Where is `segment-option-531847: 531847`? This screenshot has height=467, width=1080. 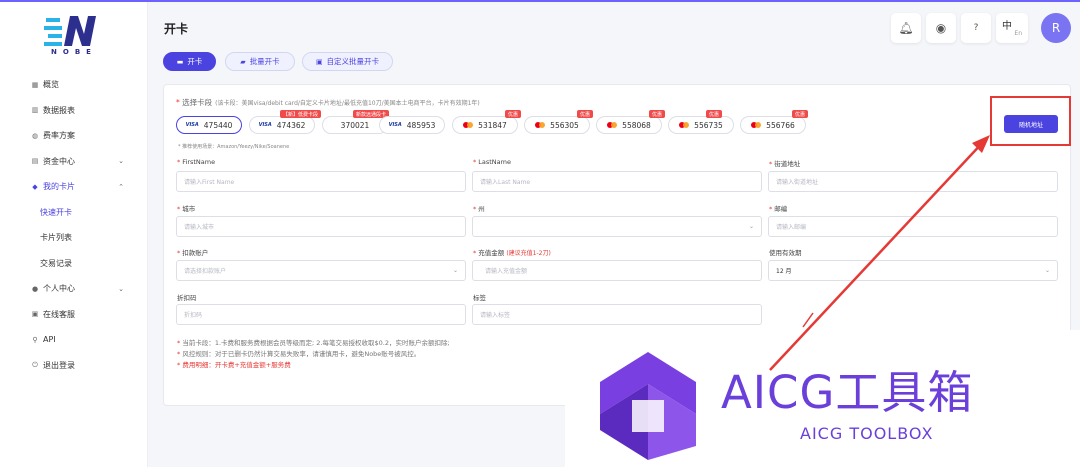 segment-option-531847: 531847 is located at coordinates (485, 125).